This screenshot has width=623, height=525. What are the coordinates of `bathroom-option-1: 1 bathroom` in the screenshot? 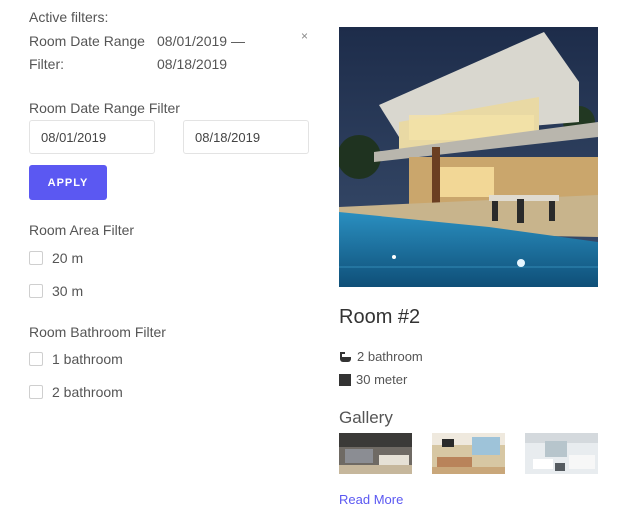 It's located at (76, 359).